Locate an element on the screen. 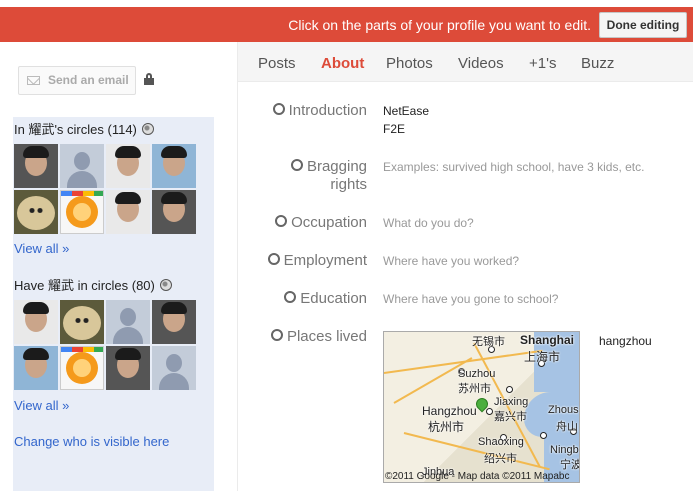  introduction-label: Introduction is located at coordinates (327, 110).